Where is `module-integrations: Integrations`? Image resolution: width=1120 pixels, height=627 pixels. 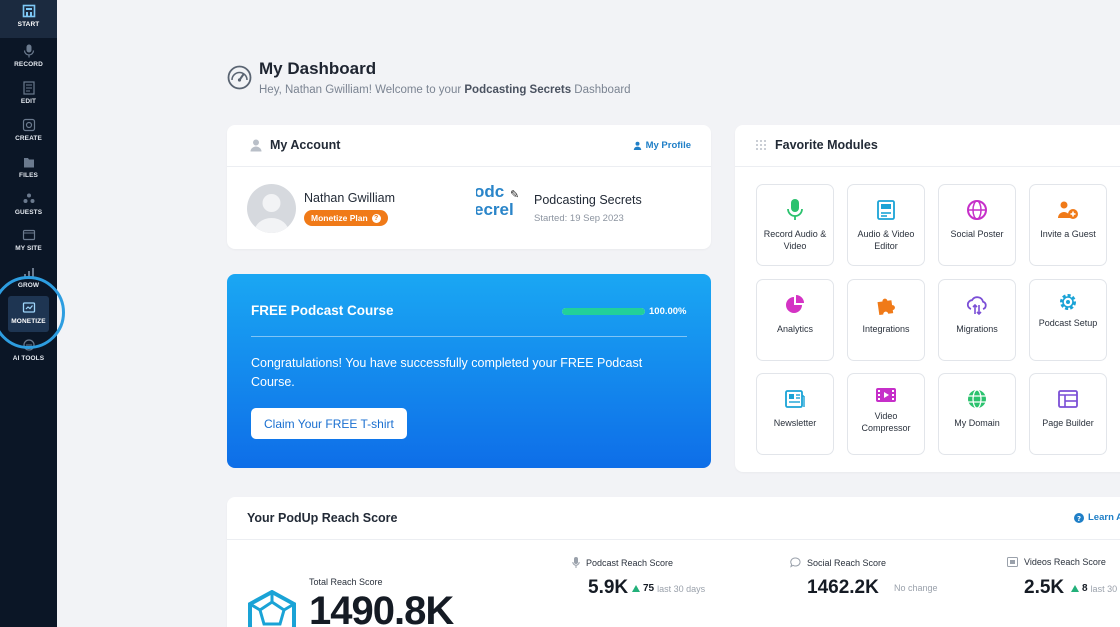
module-integrations: Integrations is located at coordinates (886, 320).